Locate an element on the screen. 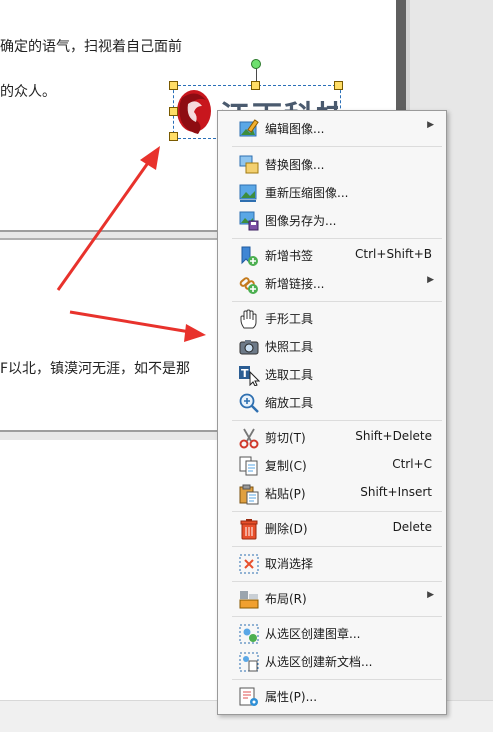 Image resolution: width=493 pixels, height=732 pixels. bookmark-add-icon is located at coordinates (249, 256).